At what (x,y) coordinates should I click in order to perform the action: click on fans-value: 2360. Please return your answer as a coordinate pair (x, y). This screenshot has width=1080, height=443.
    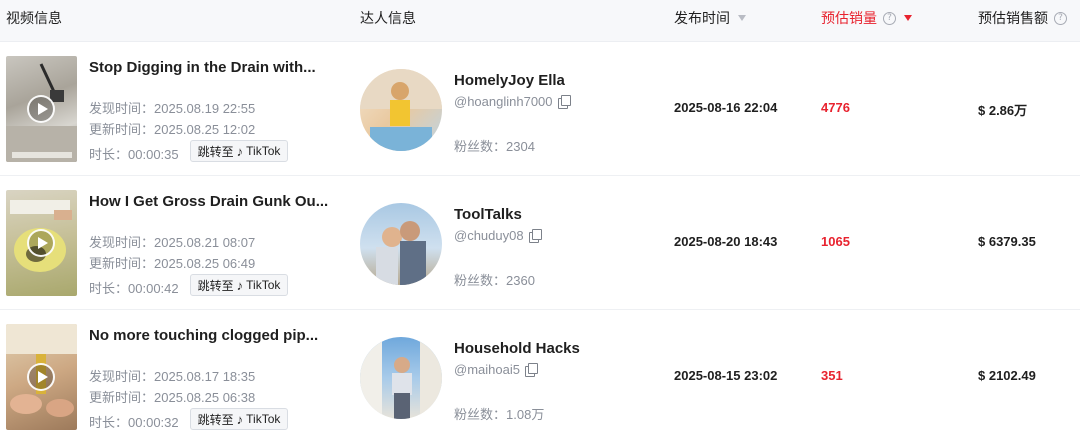
    Looking at the image, I should click on (520, 280).